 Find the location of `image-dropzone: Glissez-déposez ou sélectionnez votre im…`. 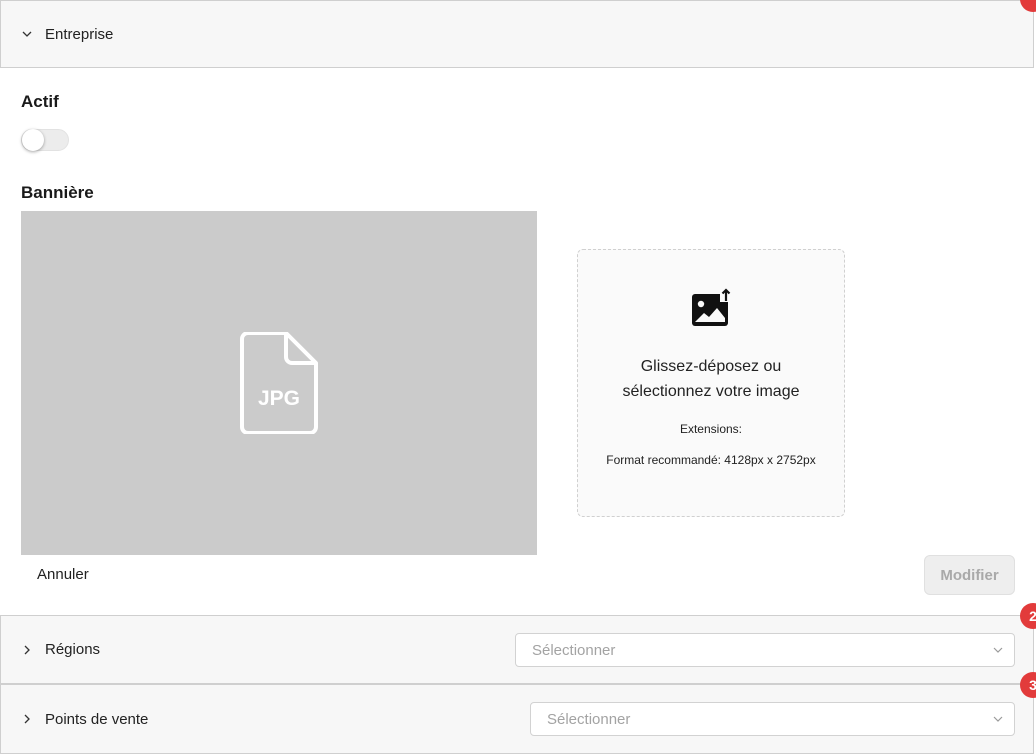

image-dropzone: Glissez-déposez ou sélectionnez votre im… is located at coordinates (711, 383).